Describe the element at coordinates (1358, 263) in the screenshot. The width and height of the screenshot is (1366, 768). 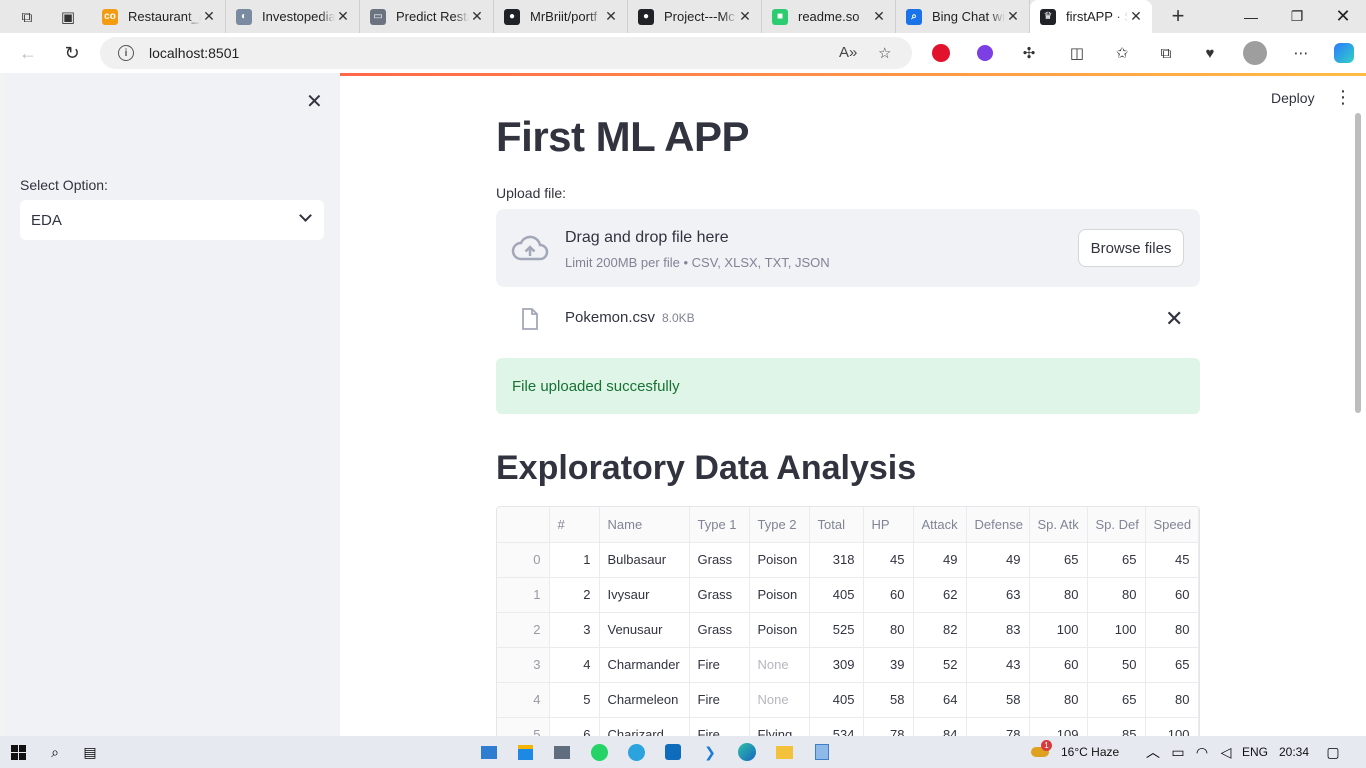
I see `vertical-scrollbar` at that location.